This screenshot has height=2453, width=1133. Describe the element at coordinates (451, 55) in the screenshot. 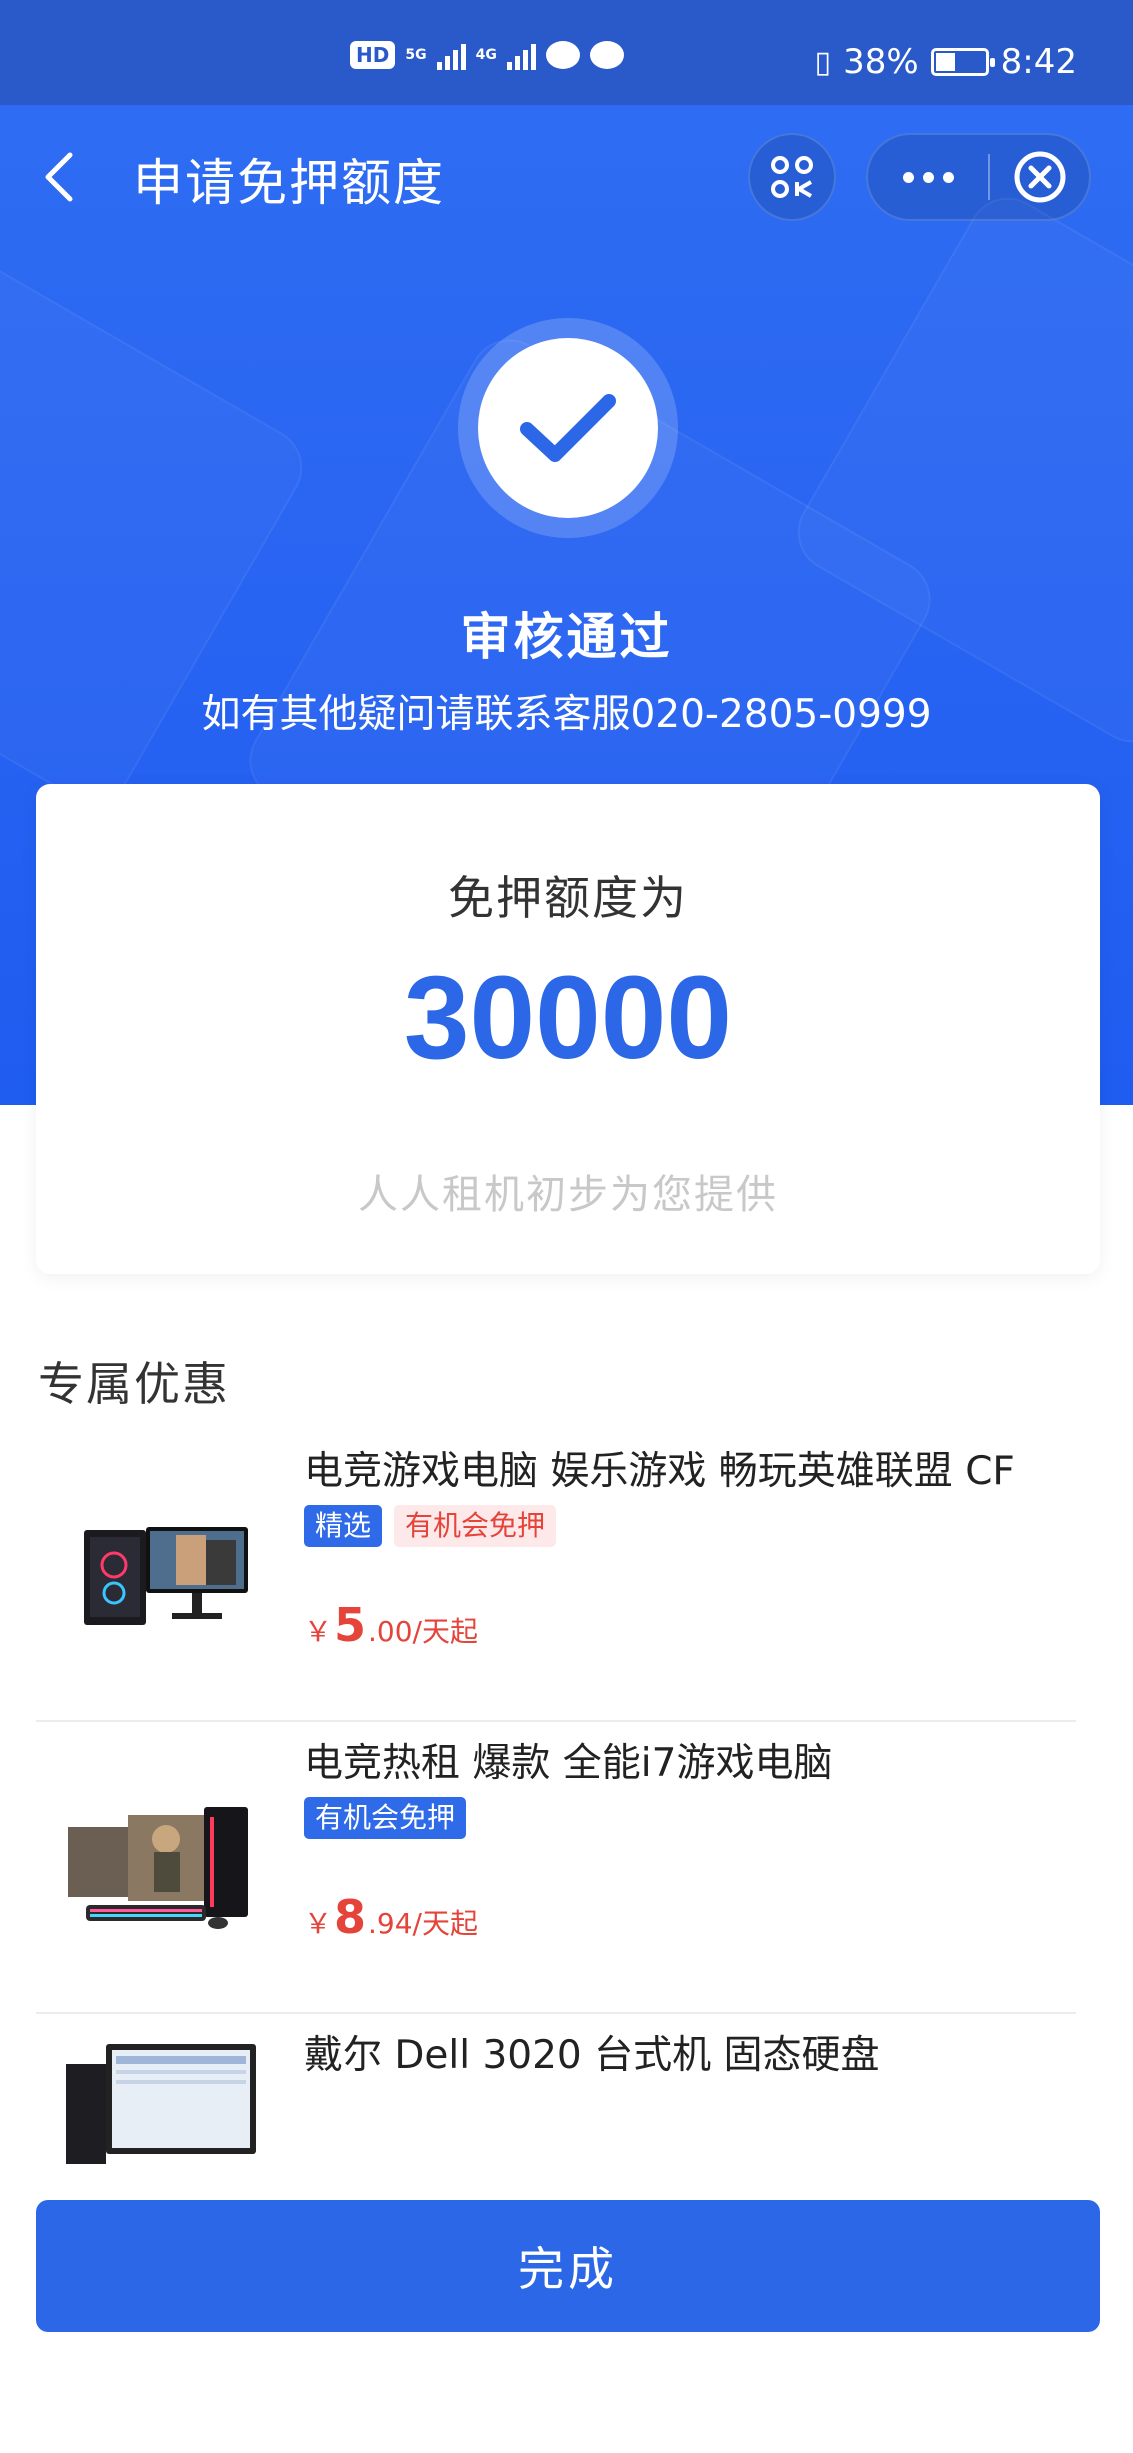

I see `signal-icon` at that location.